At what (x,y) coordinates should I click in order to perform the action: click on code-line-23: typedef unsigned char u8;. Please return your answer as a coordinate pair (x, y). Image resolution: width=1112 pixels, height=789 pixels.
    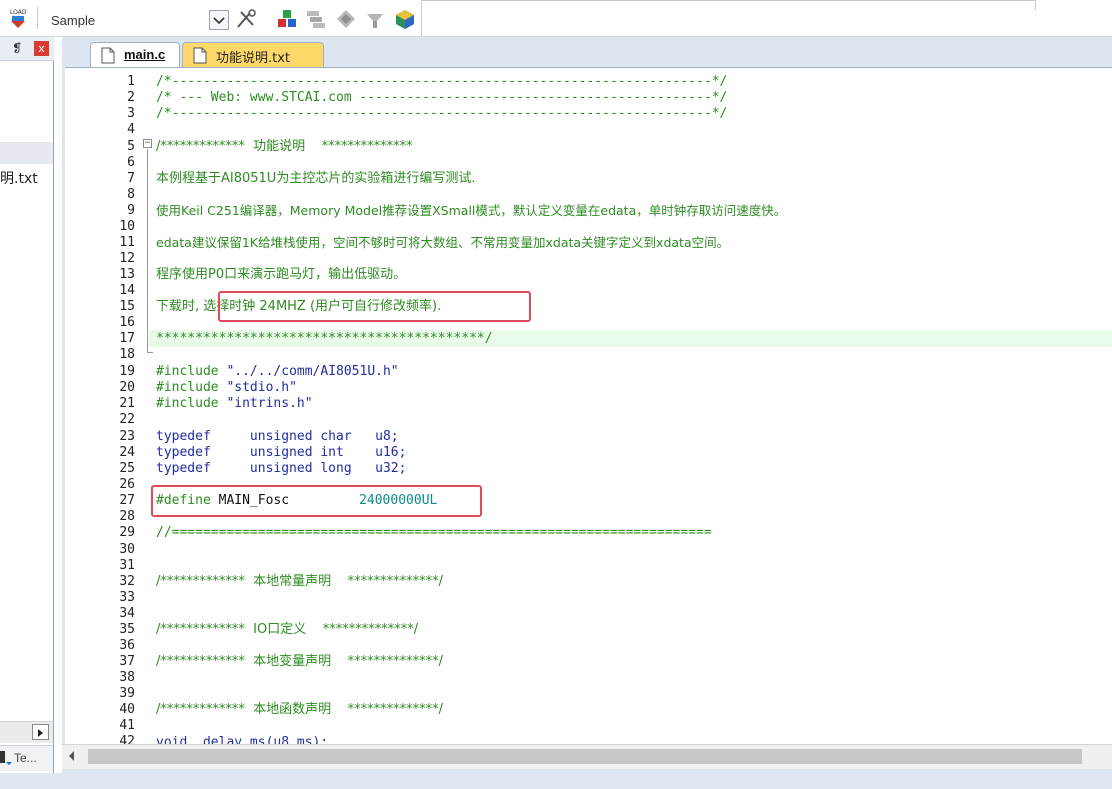
    Looking at the image, I should click on (277, 436).